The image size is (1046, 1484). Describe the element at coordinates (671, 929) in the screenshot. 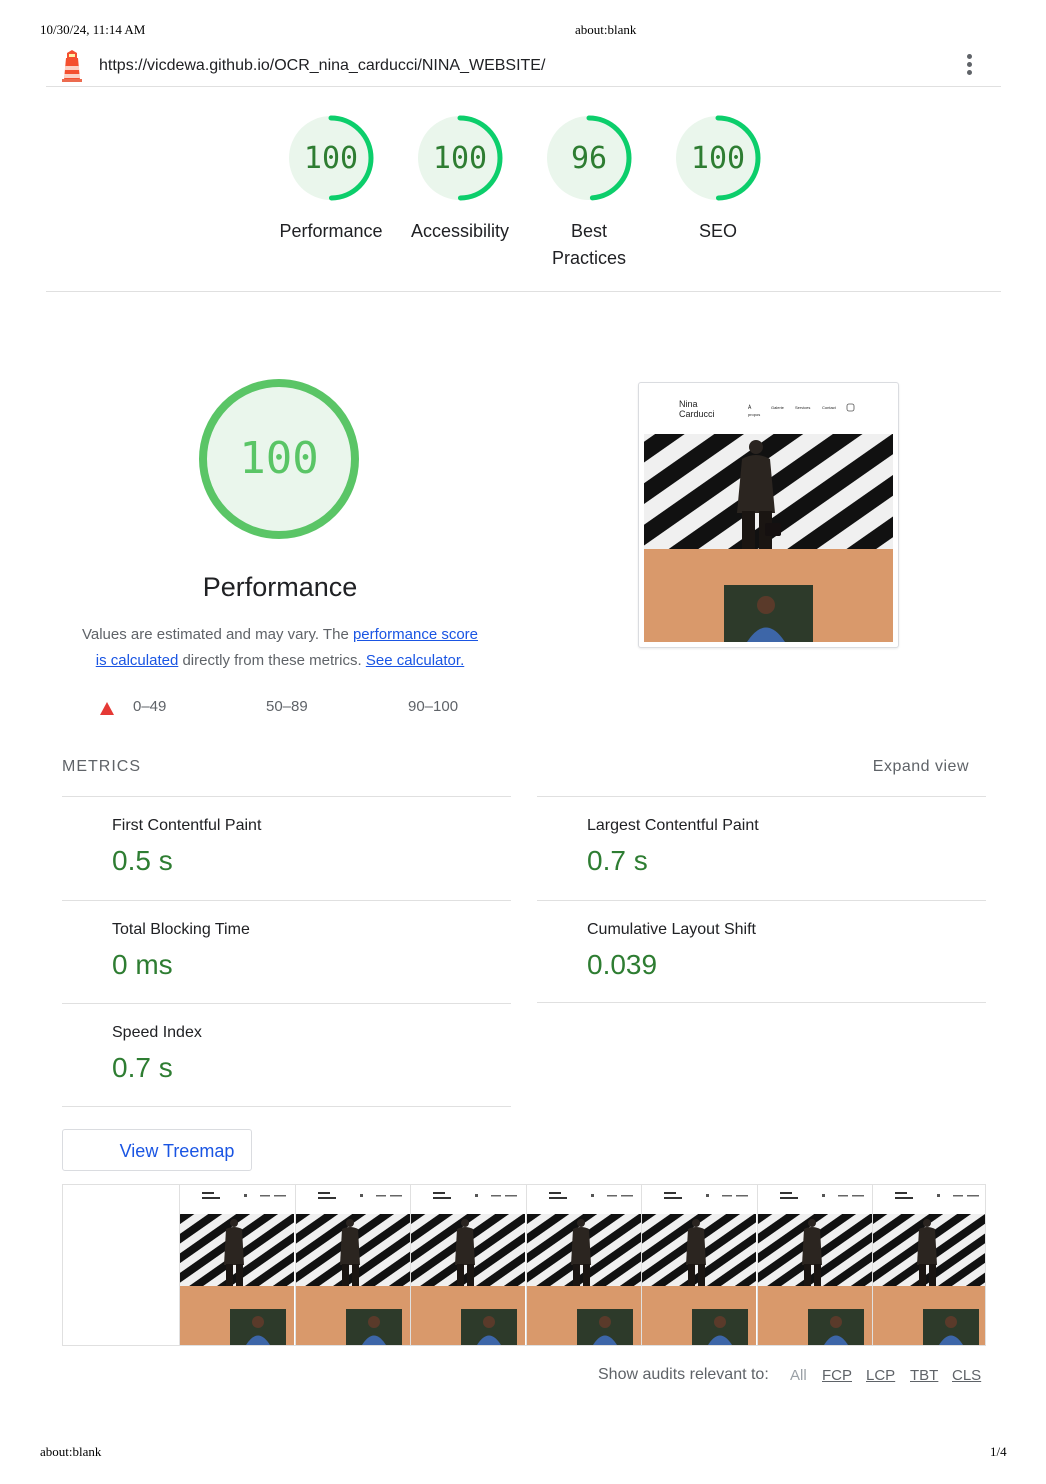

I see `metric-label: Cumulative Layout Shift` at that location.